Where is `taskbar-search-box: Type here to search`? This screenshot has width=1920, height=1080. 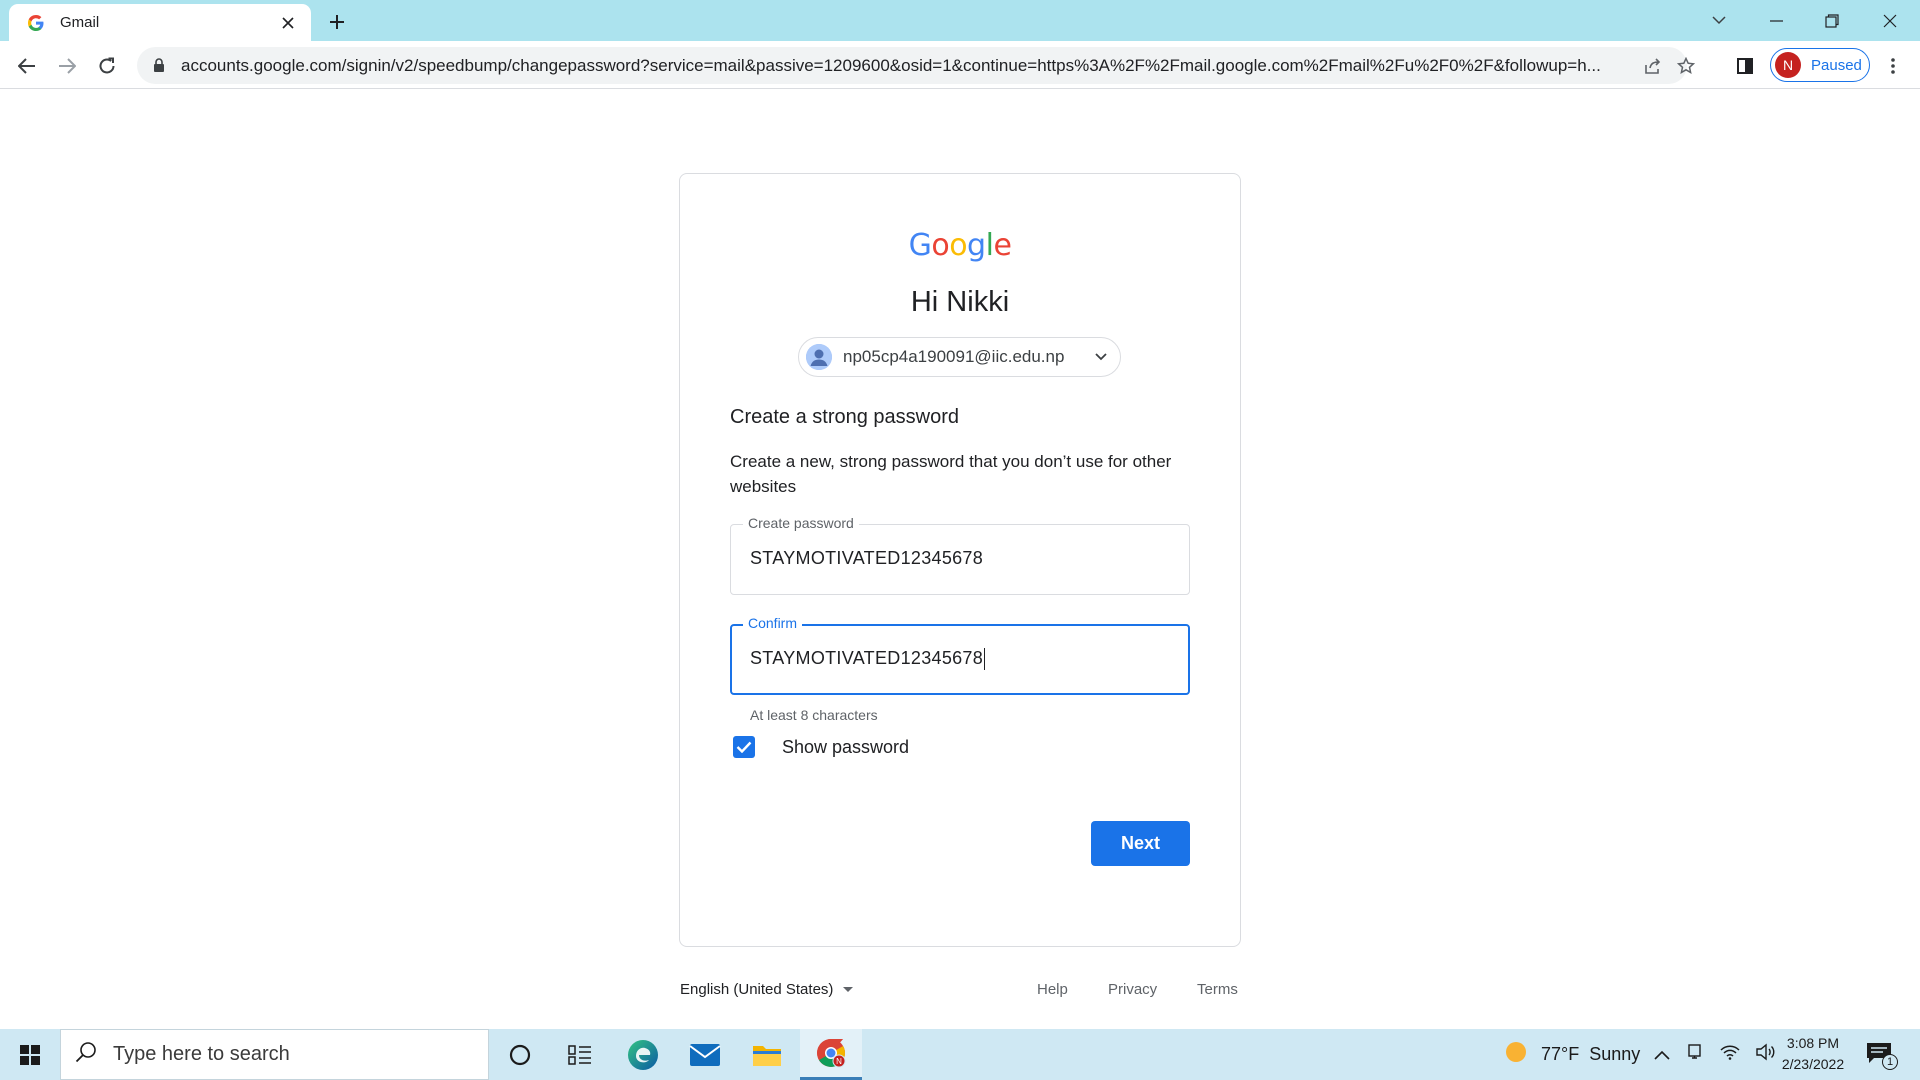
taskbar-search-box: Type here to search is located at coordinates (274, 1054).